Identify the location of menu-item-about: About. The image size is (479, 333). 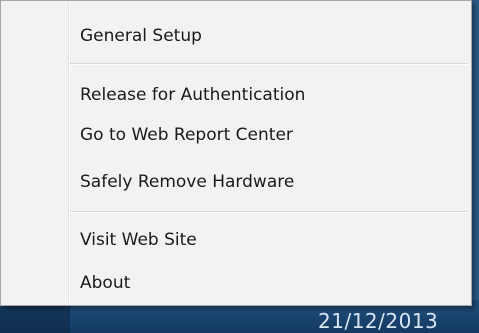
(269, 283).